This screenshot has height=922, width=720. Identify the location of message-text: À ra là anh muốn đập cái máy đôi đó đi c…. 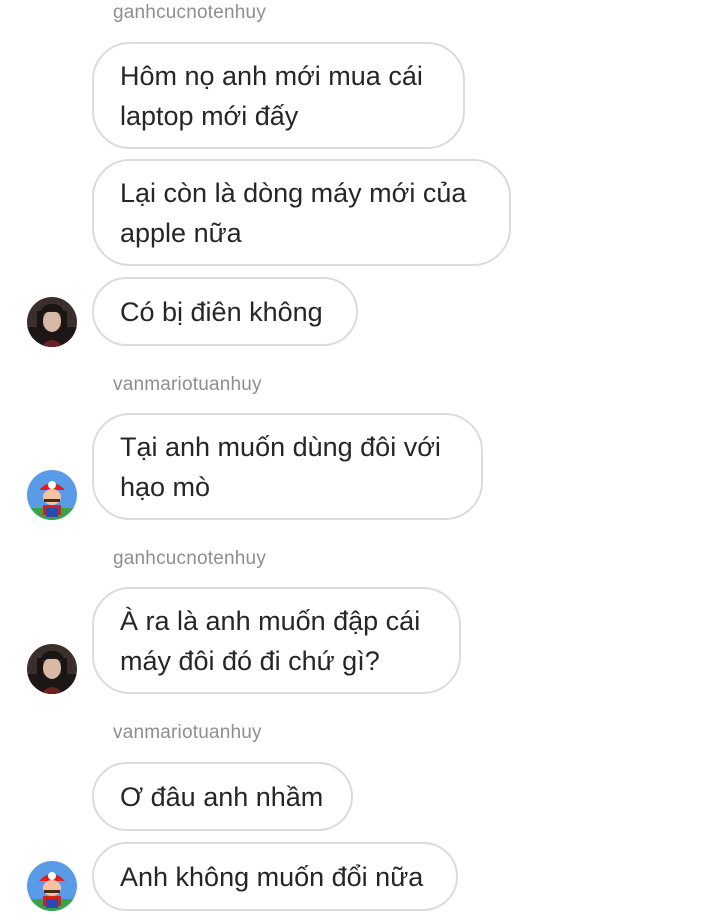
(270, 640).